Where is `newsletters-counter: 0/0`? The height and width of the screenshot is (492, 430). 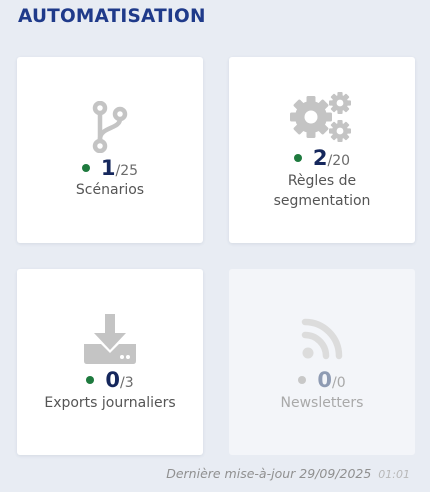 newsletters-counter: 0/0 is located at coordinates (322, 380).